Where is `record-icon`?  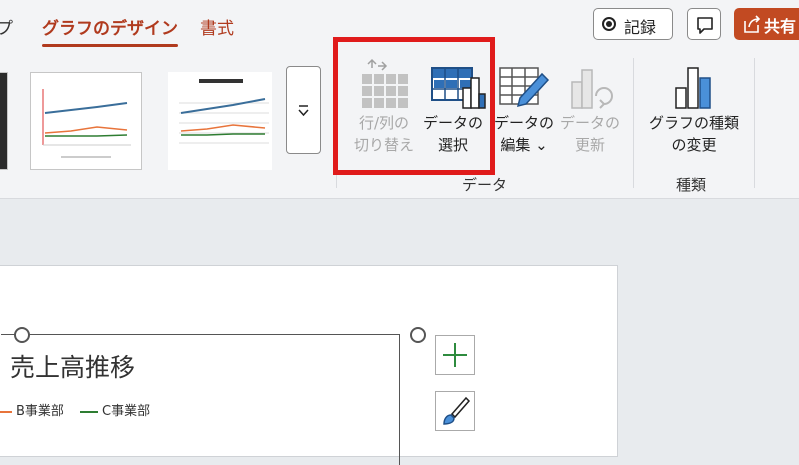 record-icon is located at coordinates (609, 24).